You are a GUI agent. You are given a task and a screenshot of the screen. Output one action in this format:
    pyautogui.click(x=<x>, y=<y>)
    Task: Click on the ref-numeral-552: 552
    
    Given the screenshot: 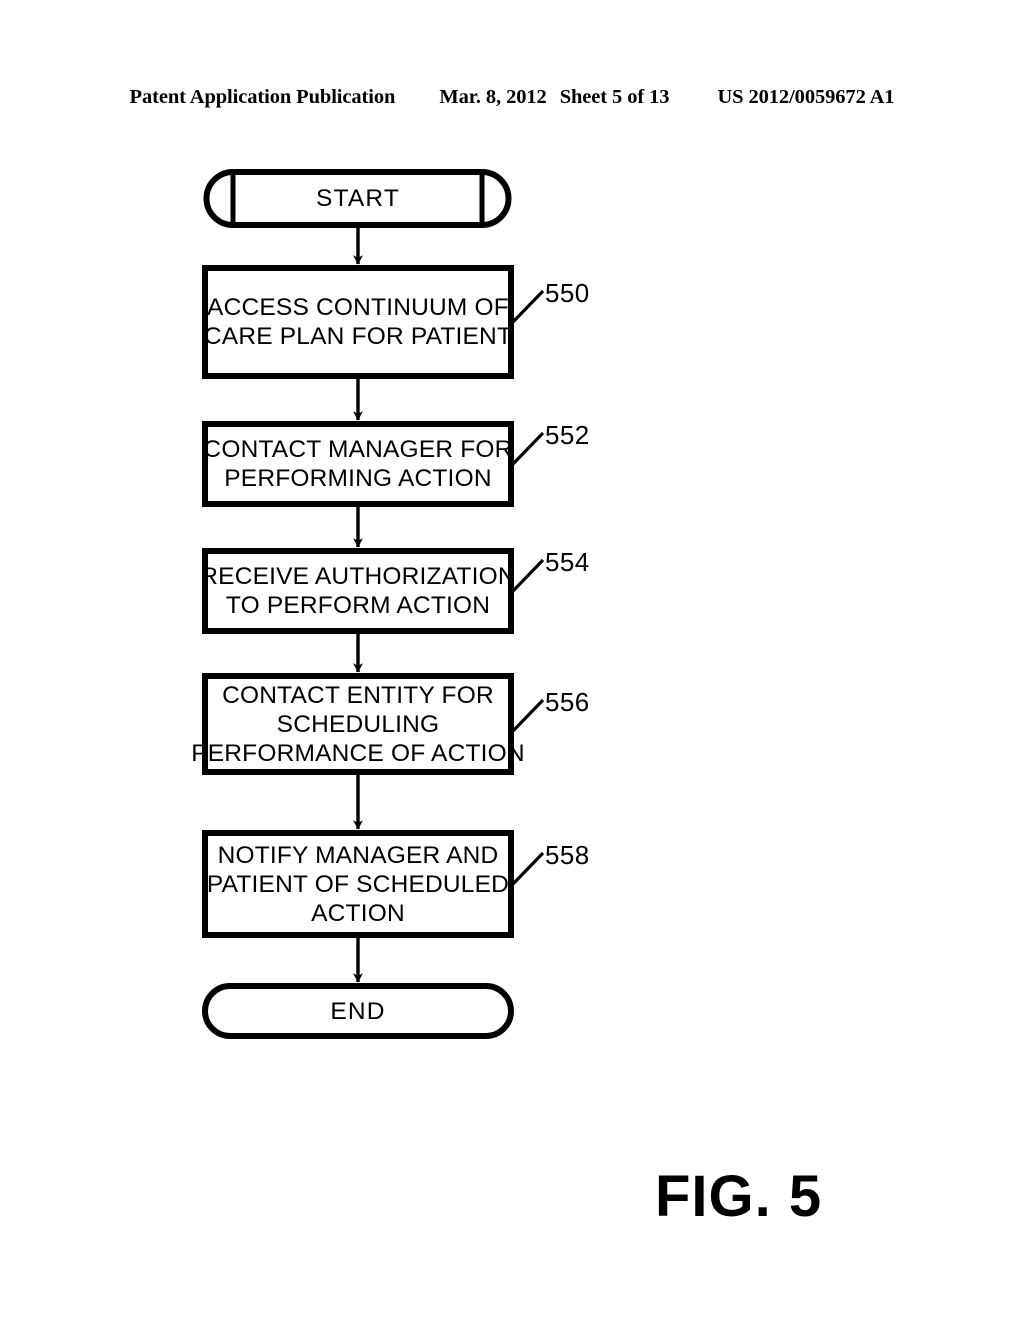 What is the action you would take?
    pyautogui.click(x=567, y=435)
    